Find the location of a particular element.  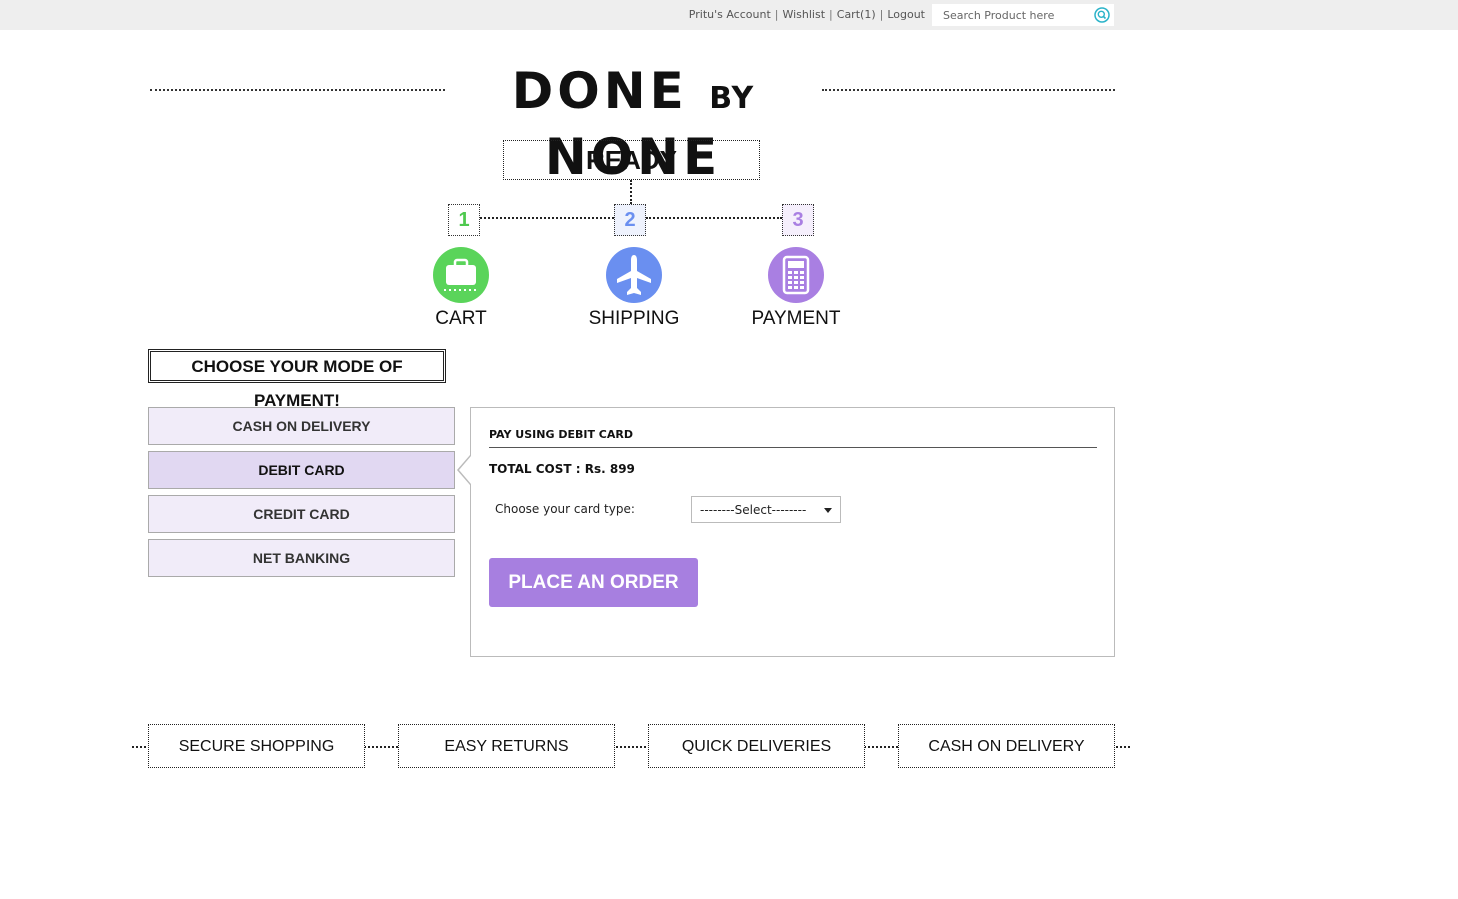

tab-cash-on-delivery: CASH ON DELIVERY is located at coordinates (301, 426).